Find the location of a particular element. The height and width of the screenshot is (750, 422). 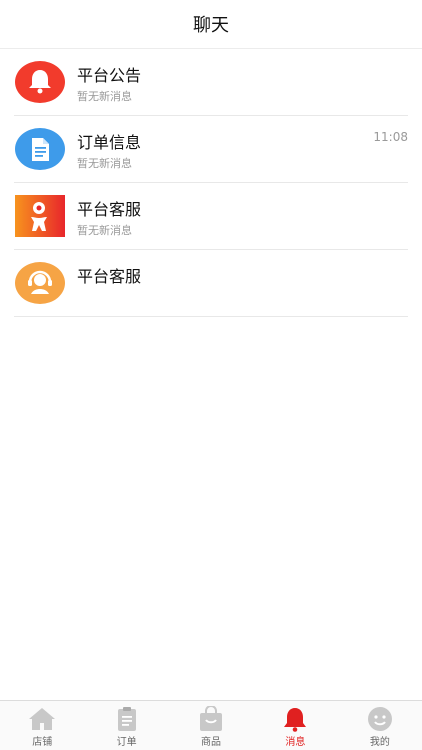

shopping-bag-icon is located at coordinates (211, 719).